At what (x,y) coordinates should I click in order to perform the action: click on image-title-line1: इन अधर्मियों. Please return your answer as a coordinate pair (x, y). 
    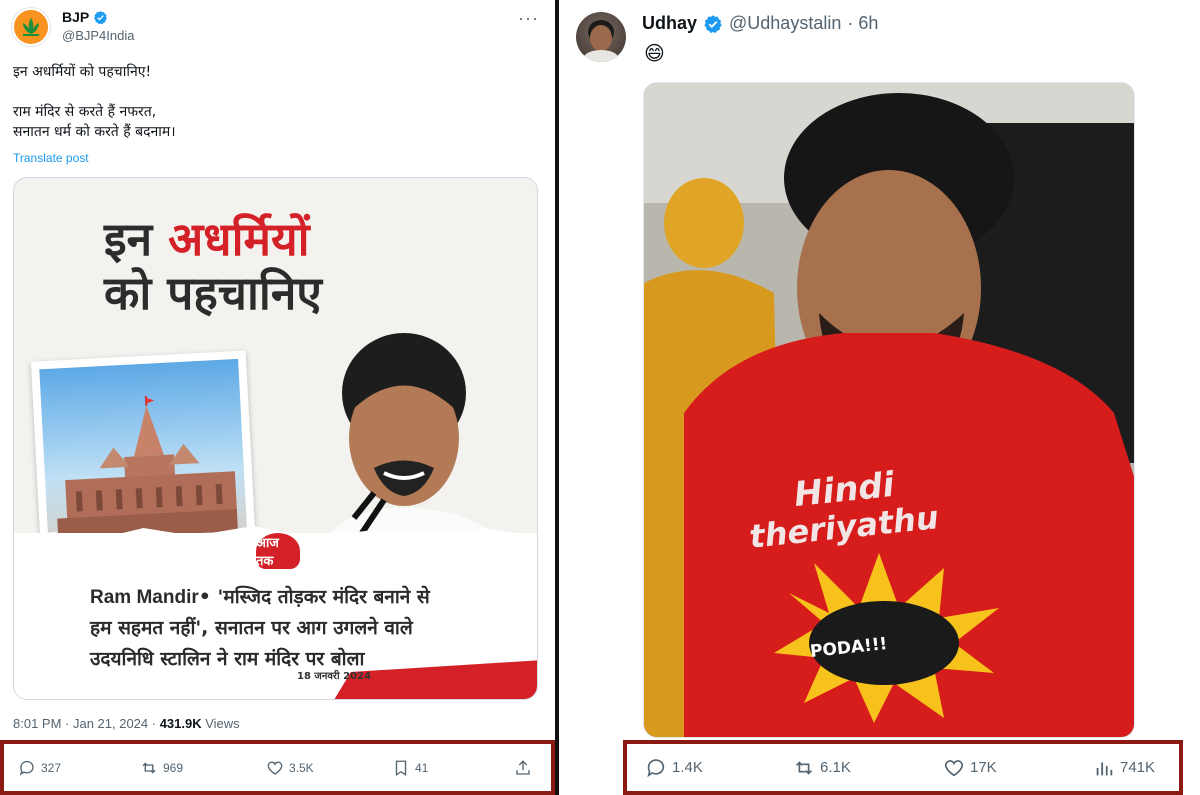
    Looking at the image, I should click on (207, 239).